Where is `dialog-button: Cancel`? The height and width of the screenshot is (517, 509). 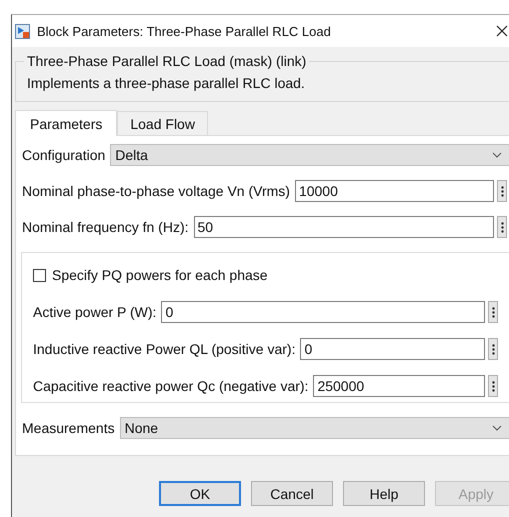 dialog-button: Cancel is located at coordinates (292, 493).